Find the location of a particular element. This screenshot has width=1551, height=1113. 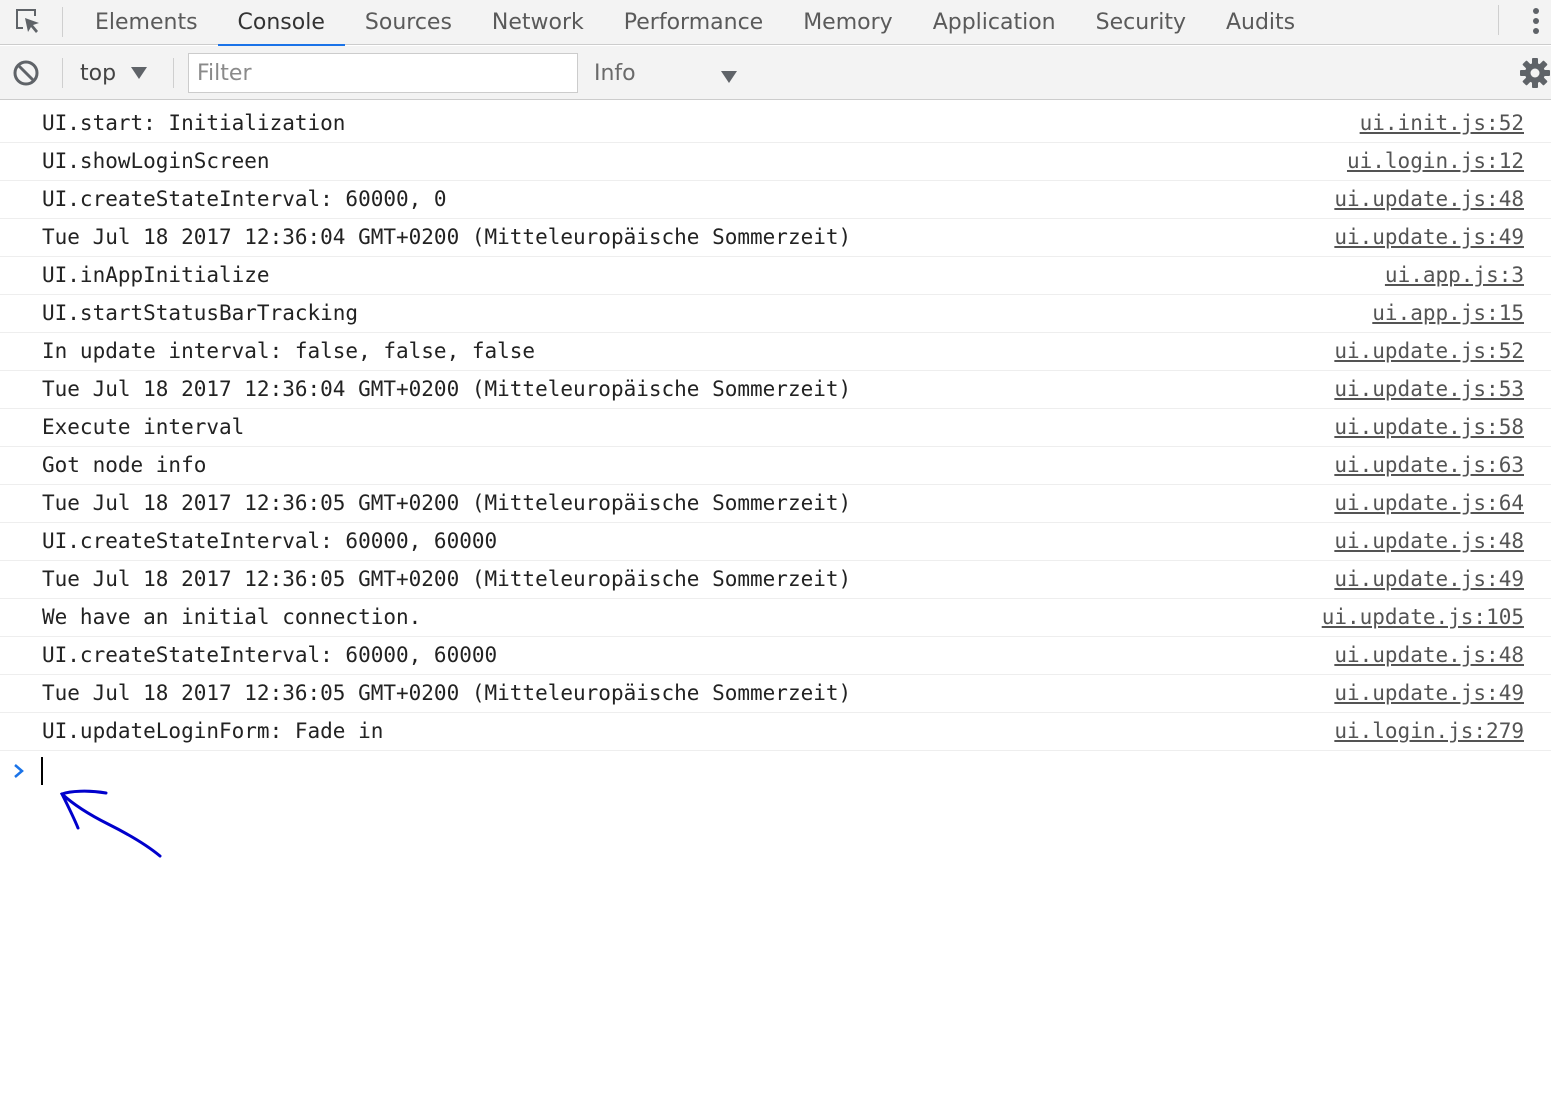

tab-bar-divider is located at coordinates (62, 22).